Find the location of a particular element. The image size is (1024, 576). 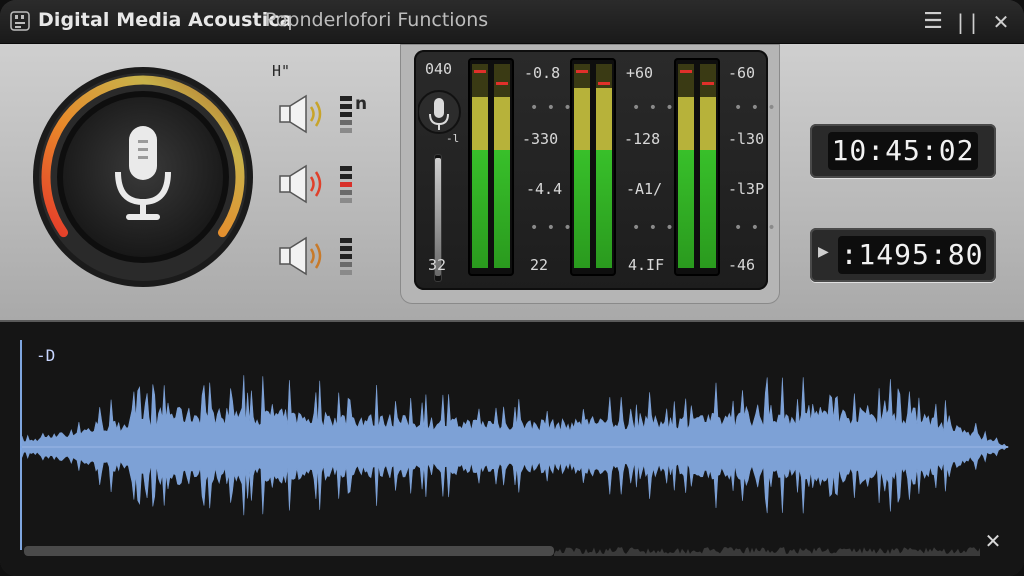

gain-top-label: 040 is located at coordinates (439, 69).